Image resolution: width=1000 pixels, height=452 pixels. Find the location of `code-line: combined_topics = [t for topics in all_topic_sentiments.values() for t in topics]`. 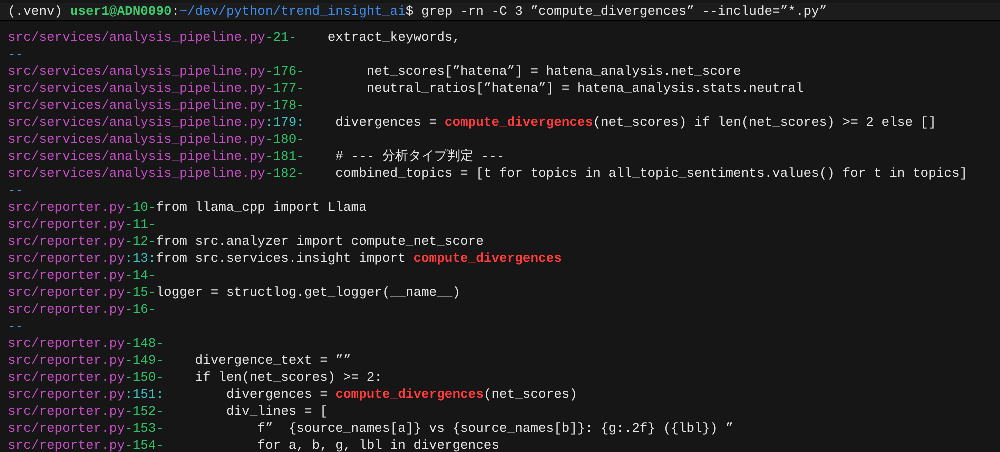

code-line: combined_topics = [t for topics in all_topic_sentiments.values() for t in topics] is located at coordinates (651, 173).